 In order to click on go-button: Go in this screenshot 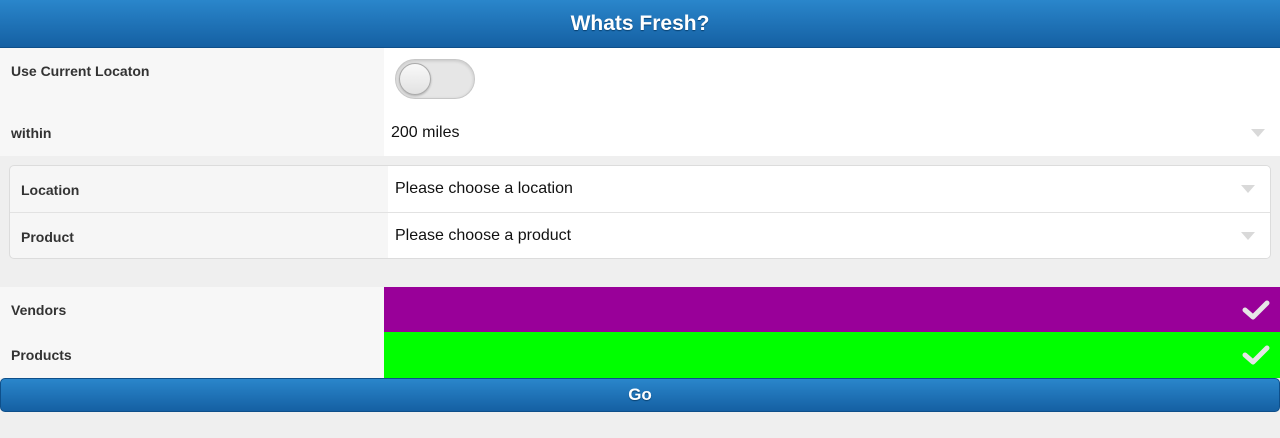, I will do `click(640, 395)`.